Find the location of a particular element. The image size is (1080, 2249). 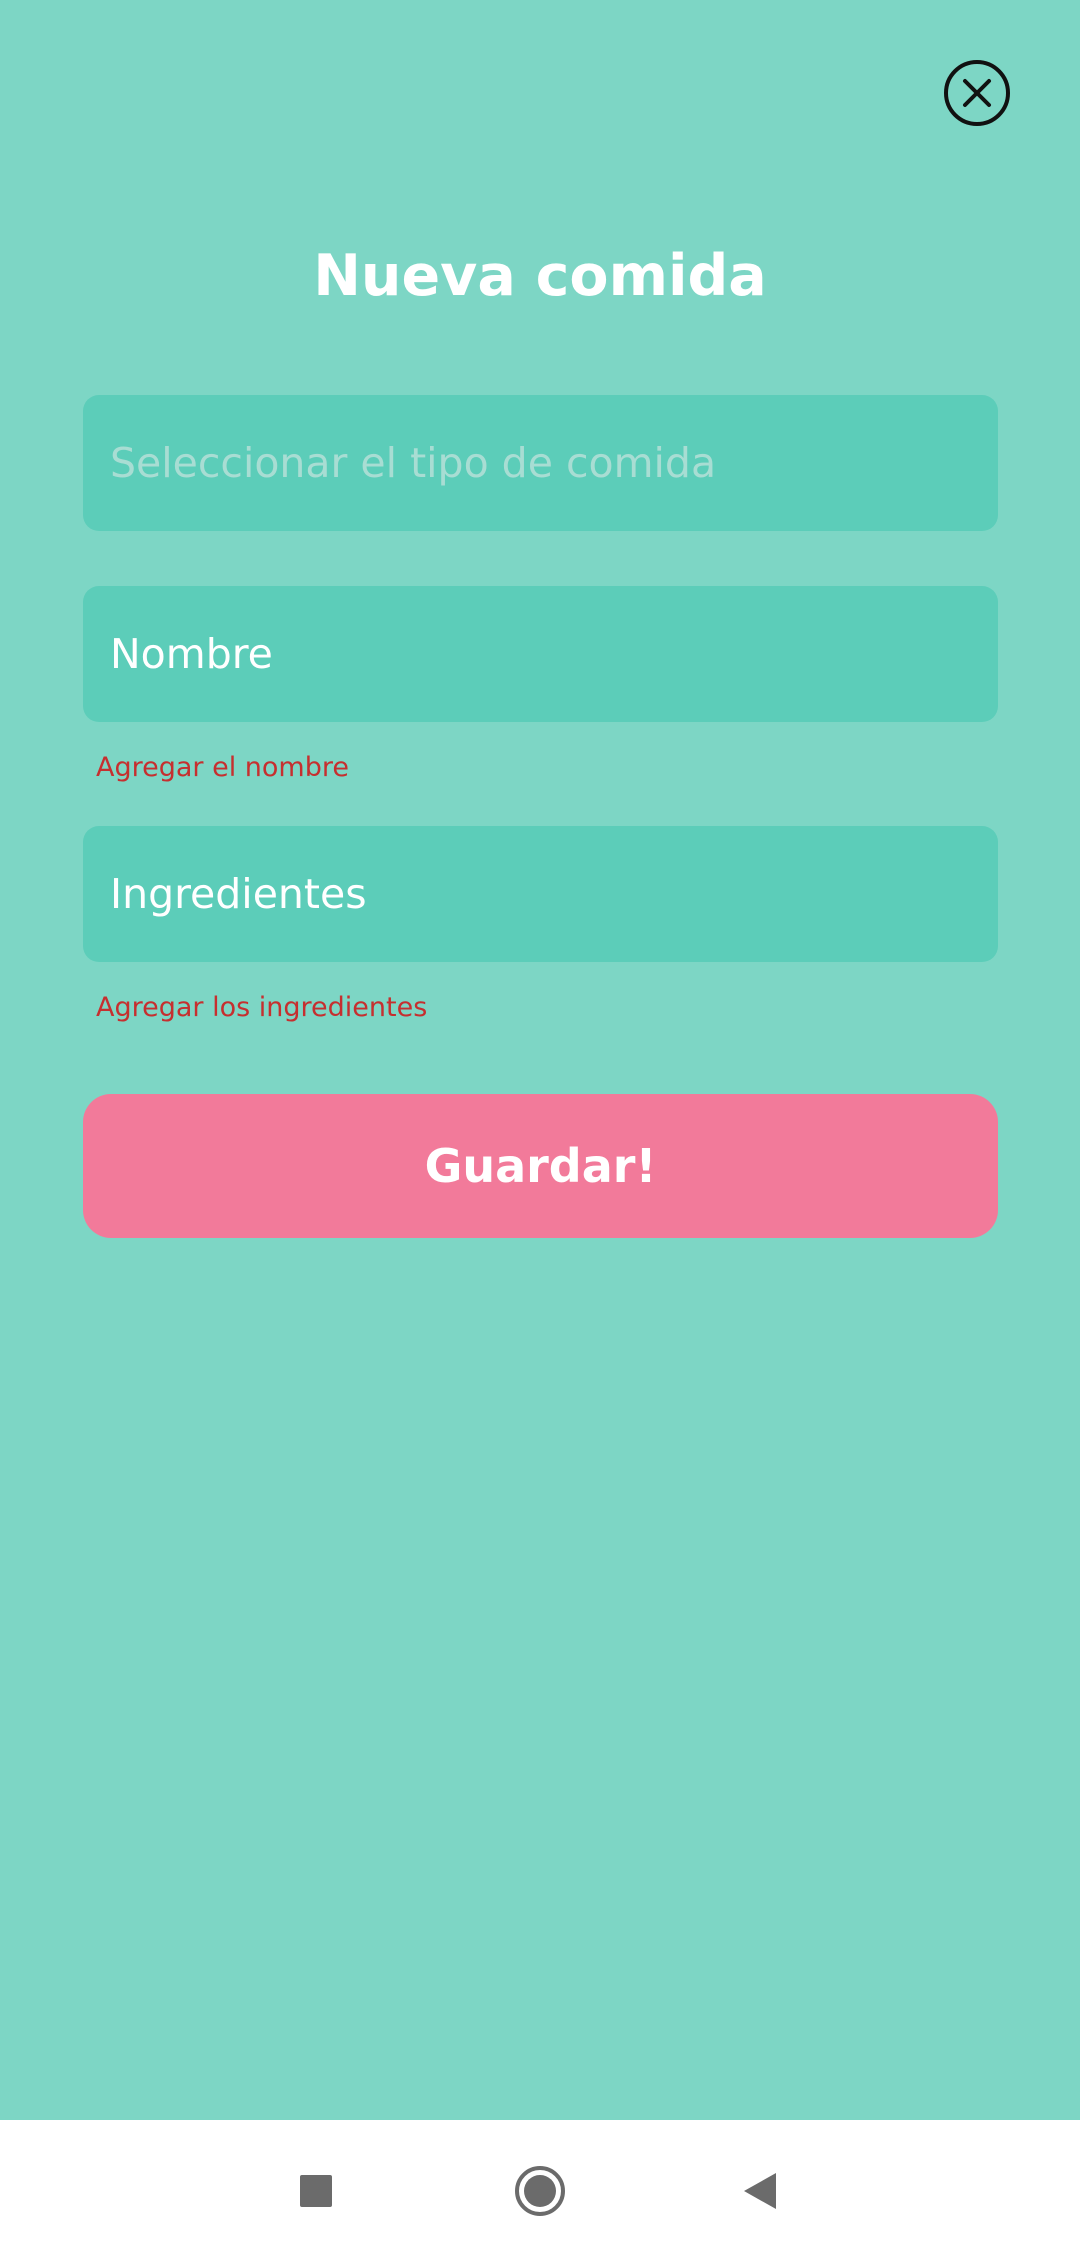

page-title: Nueva comida is located at coordinates (540, 276).